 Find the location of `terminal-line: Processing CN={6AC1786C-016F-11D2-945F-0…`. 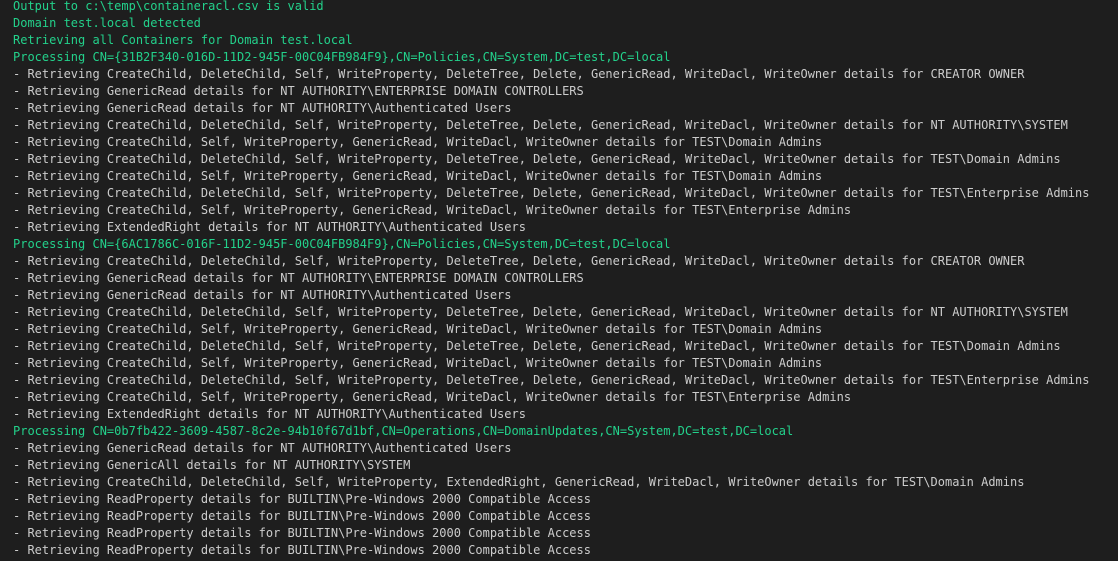

terminal-line: Processing CN={6AC1786C-016F-11D2-945F-0… is located at coordinates (342, 244).